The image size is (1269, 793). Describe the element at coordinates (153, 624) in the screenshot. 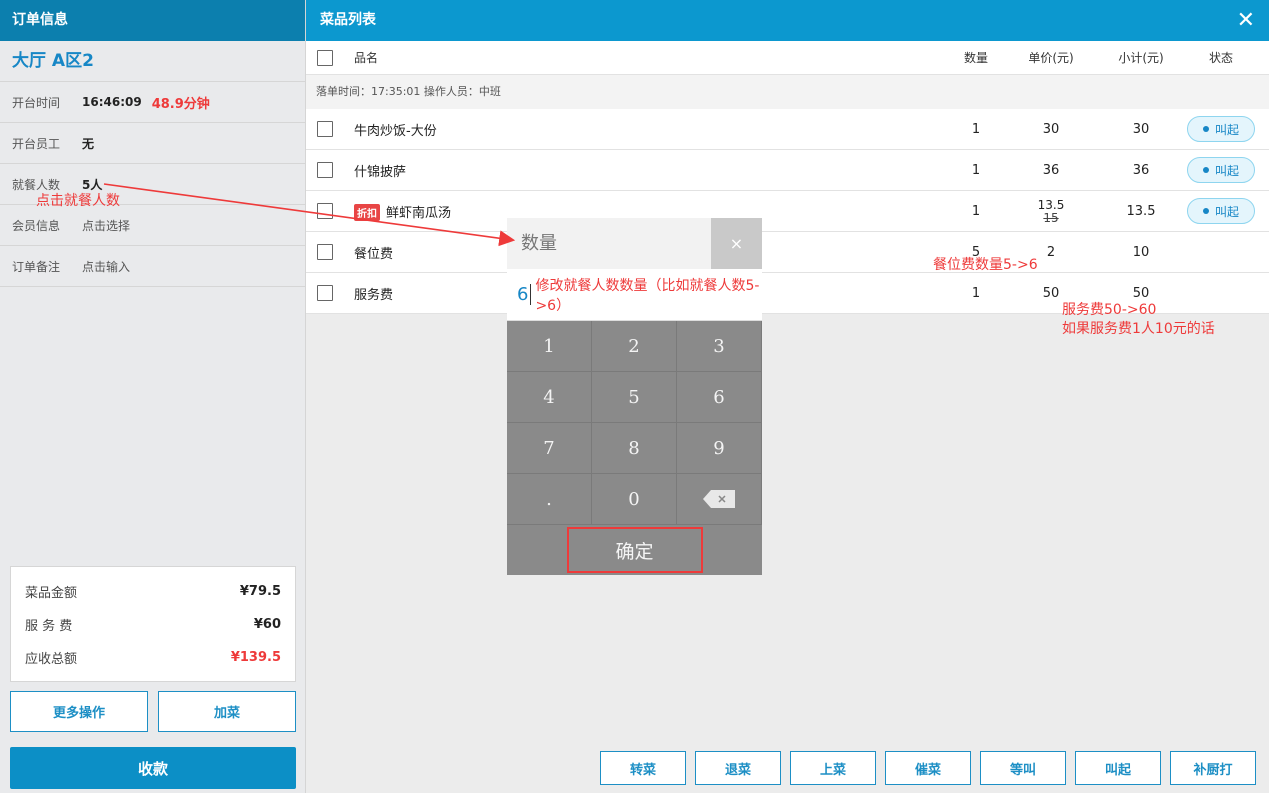

I see `amount-summary: 菜品金额 ¥79.5 服 务 费 ¥60 应收总额 ¥139.5` at that location.